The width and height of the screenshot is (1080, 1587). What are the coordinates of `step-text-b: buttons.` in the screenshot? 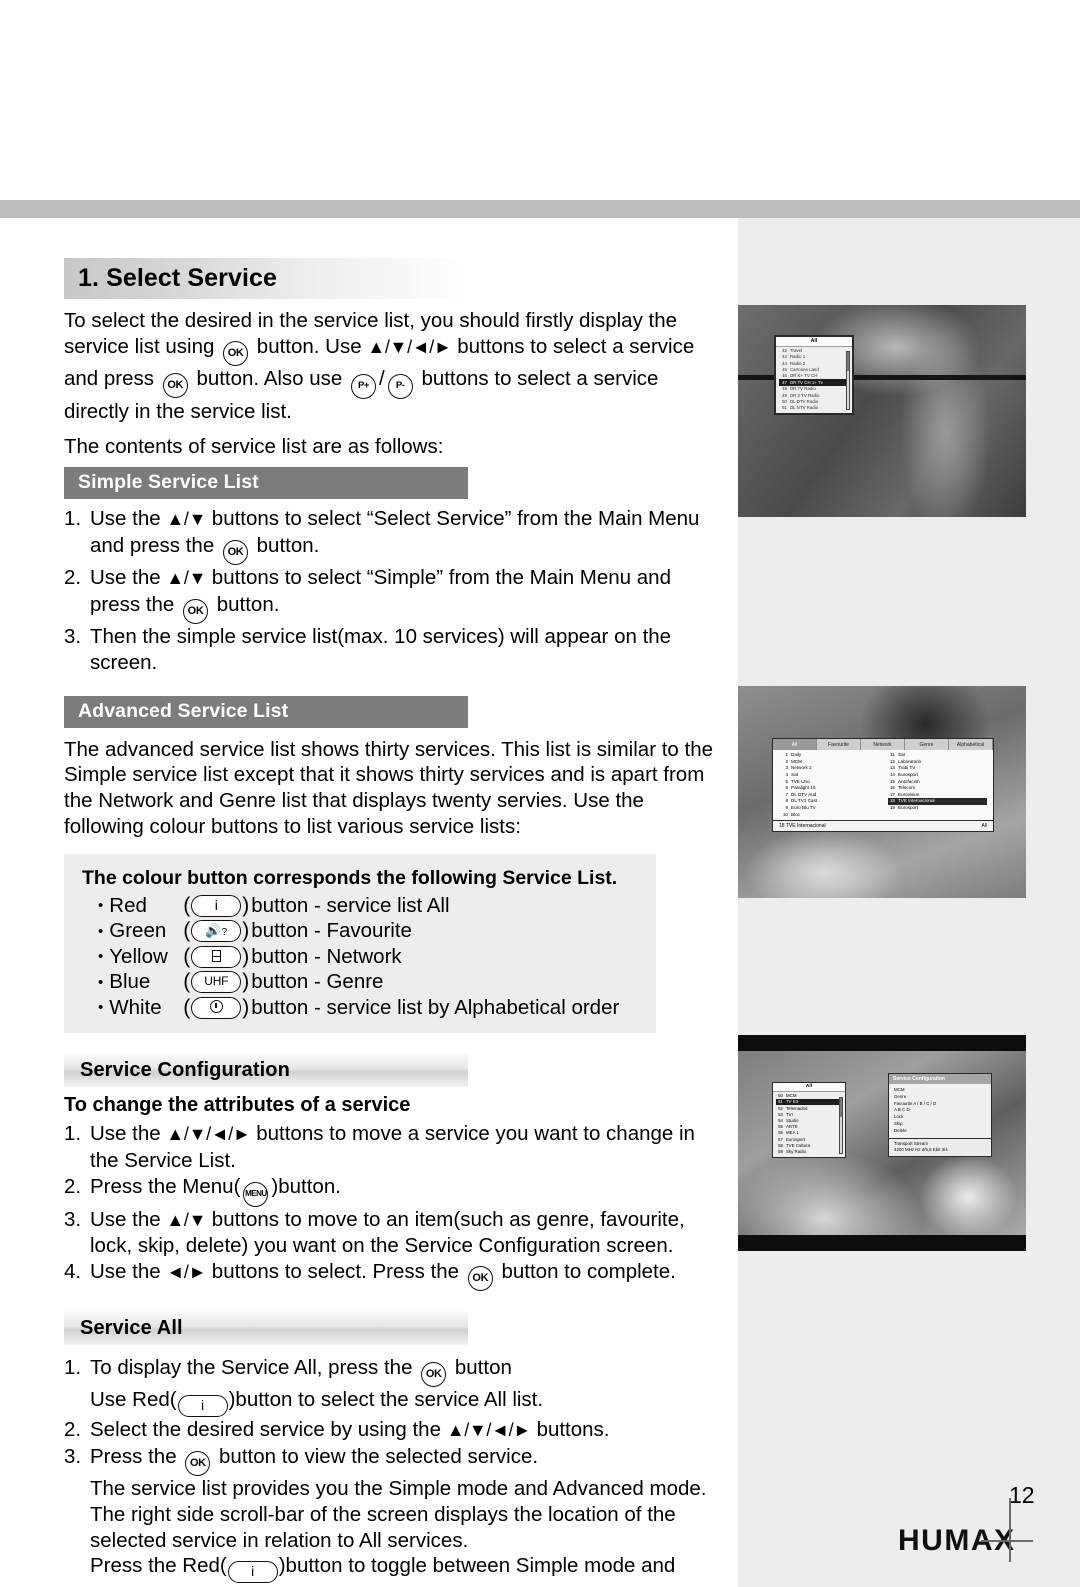 It's located at (573, 1430).